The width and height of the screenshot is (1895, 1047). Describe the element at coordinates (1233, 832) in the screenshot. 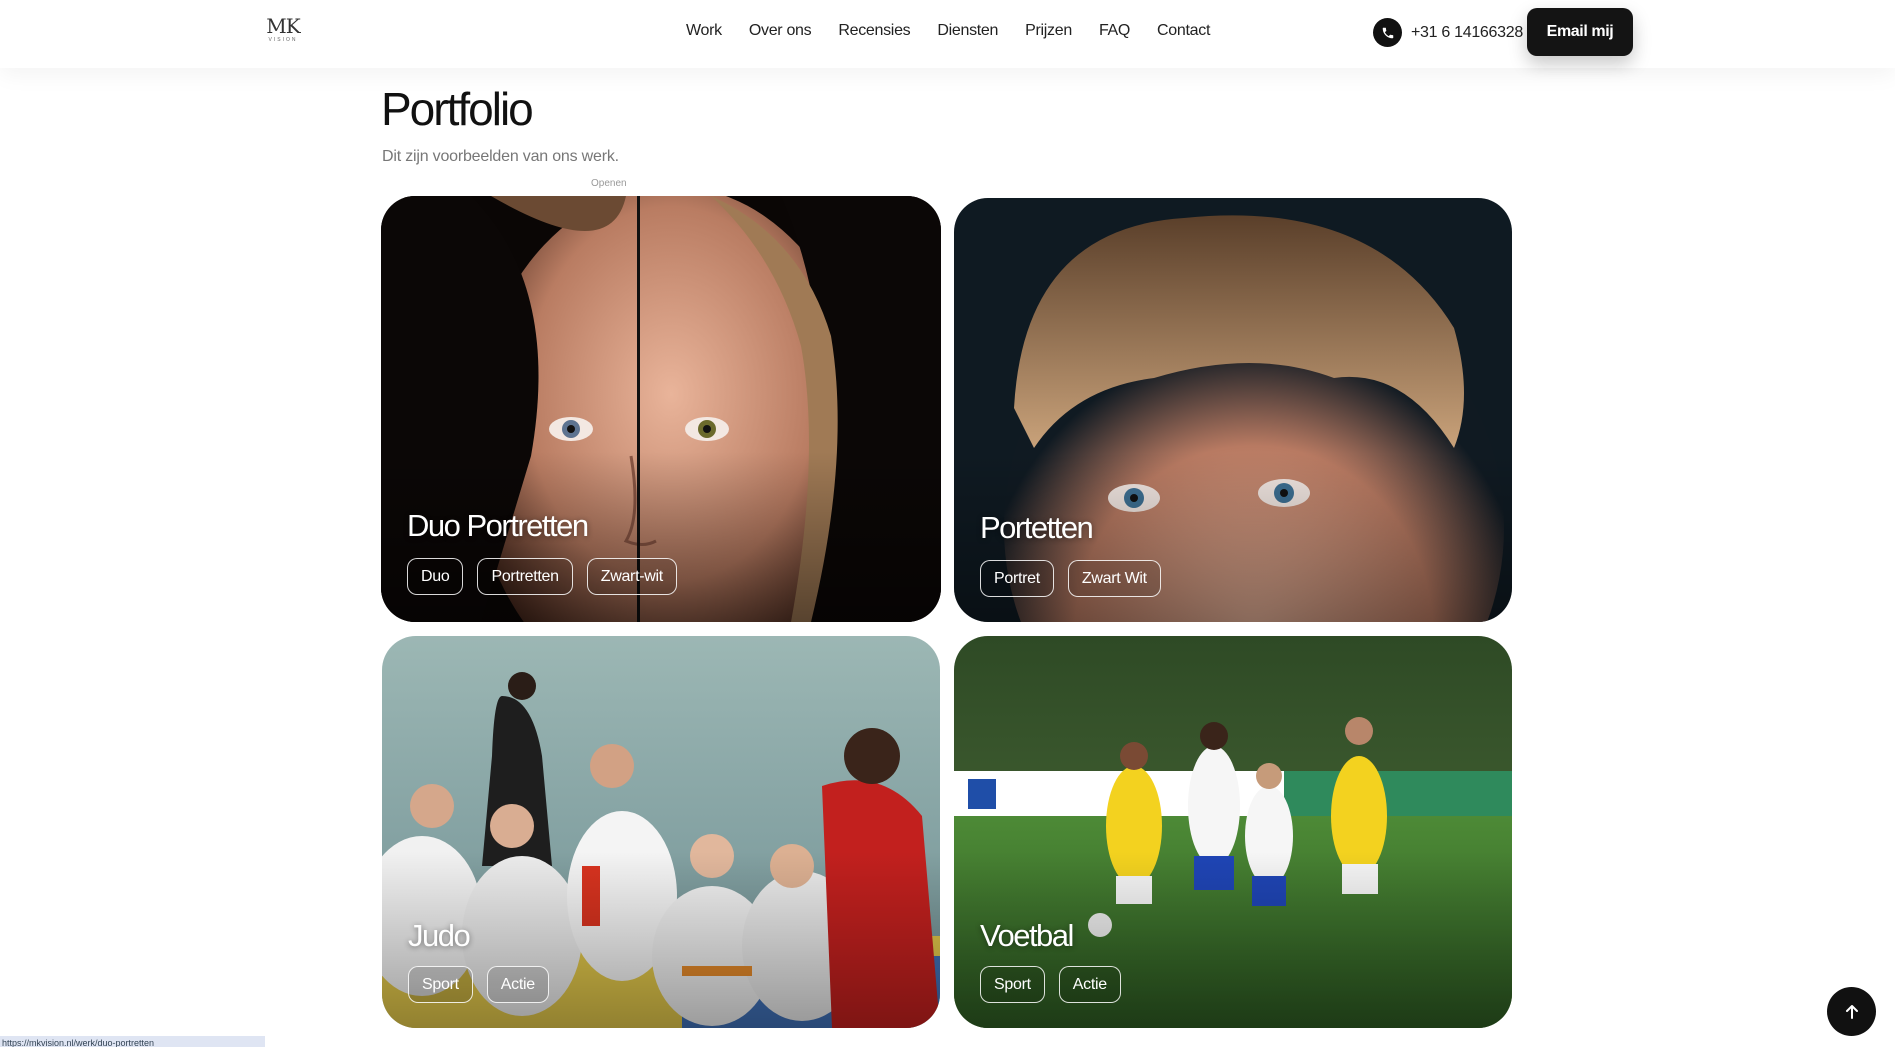

I see `portfolio-card-voetbal: Voetbal Sport Actie` at that location.